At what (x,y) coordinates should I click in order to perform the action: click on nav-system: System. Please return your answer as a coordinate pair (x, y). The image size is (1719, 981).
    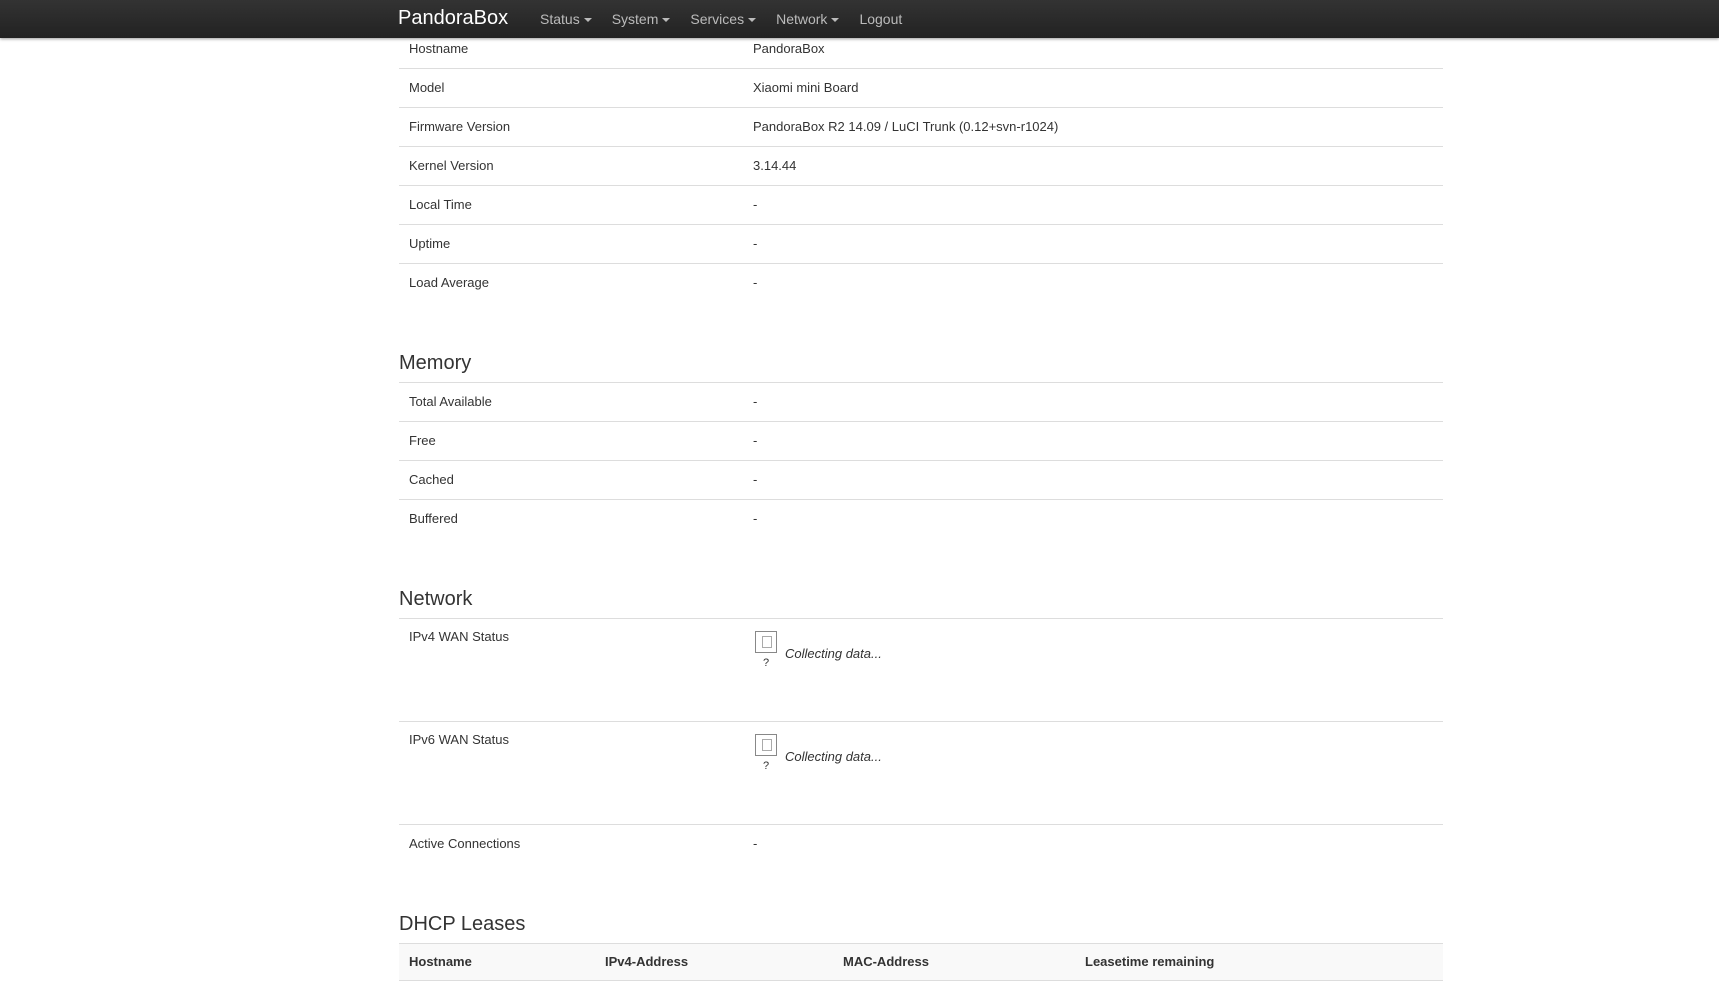
    Looking at the image, I should click on (641, 19).